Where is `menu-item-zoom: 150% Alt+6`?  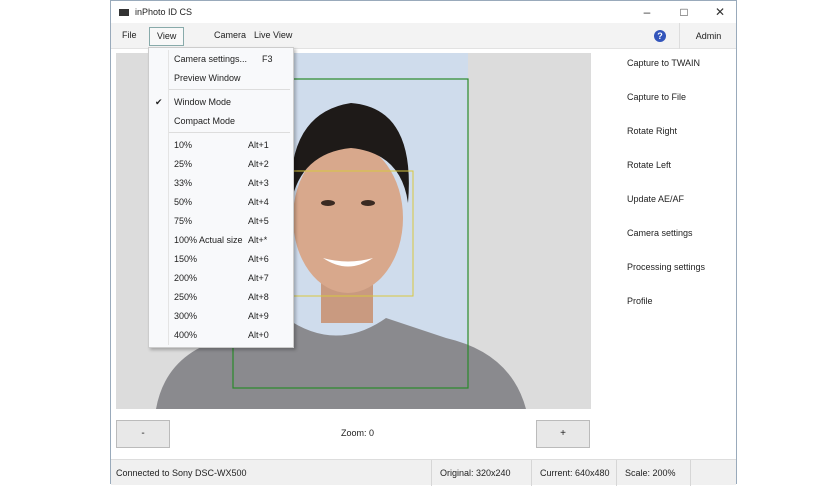
menu-item-zoom: 150% Alt+6 is located at coordinates (221, 259).